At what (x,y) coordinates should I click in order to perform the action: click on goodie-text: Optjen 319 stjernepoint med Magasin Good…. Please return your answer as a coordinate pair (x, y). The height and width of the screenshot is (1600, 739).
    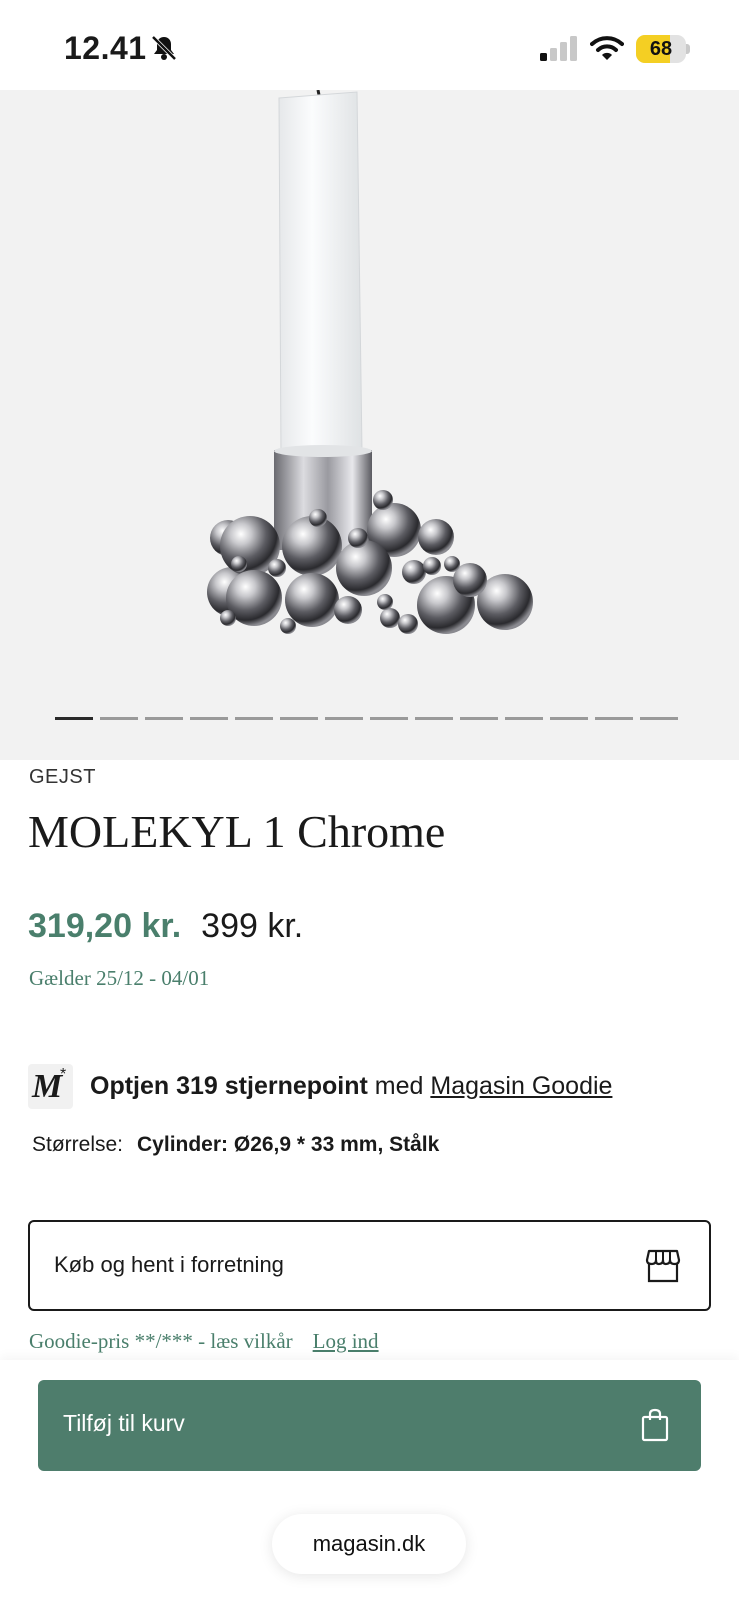
    Looking at the image, I should click on (351, 1086).